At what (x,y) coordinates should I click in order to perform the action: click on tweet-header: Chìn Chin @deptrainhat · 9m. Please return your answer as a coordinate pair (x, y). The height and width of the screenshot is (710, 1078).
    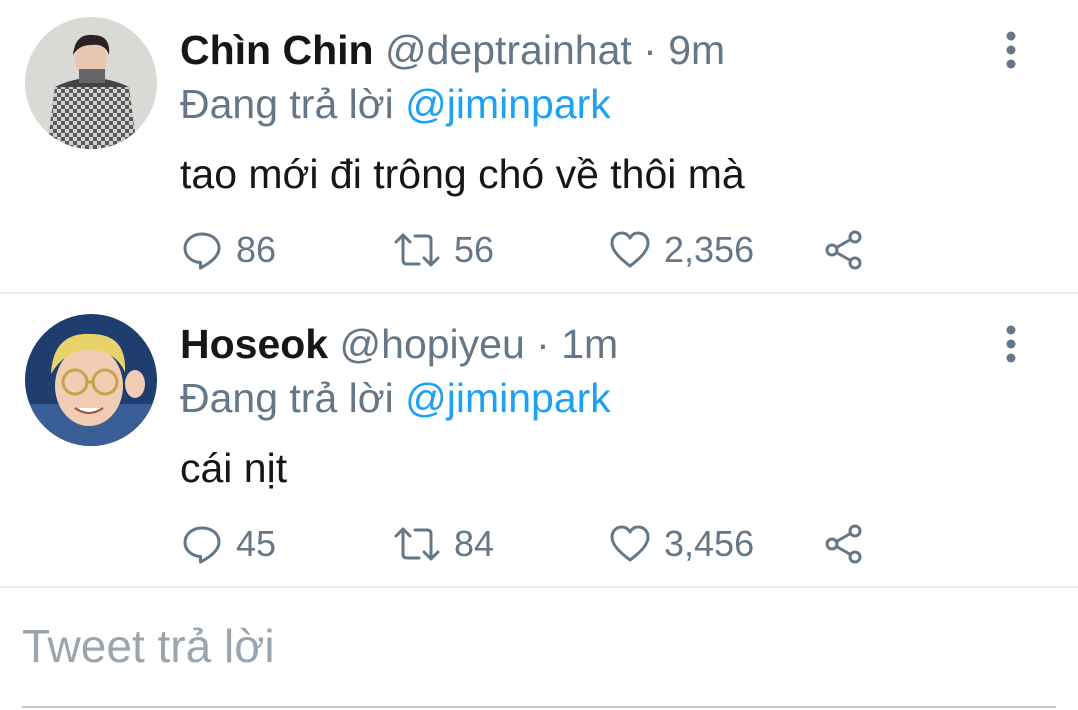
    Looking at the image, I should click on (452, 50).